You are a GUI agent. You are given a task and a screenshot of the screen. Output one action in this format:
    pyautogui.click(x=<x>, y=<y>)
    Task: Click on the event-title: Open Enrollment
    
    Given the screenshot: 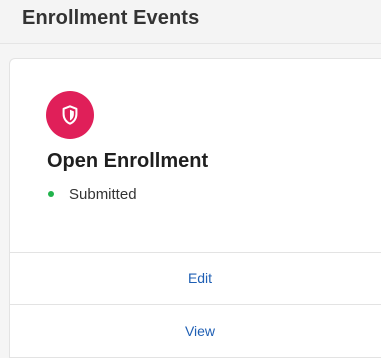 What is the action you would take?
    pyautogui.click(x=128, y=161)
    